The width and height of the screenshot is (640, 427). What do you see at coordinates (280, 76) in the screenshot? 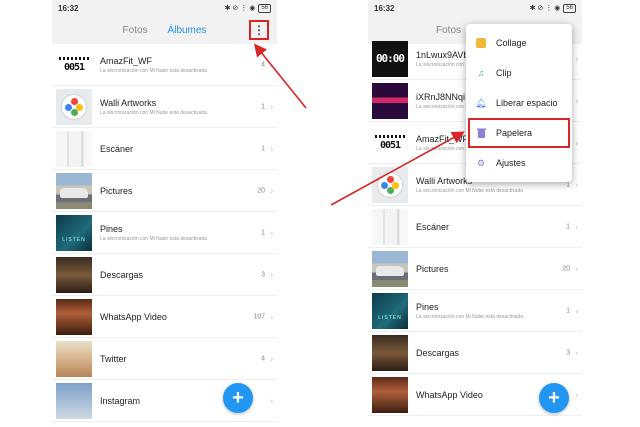
I see `arrow-to-menu-button` at bounding box center [280, 76].